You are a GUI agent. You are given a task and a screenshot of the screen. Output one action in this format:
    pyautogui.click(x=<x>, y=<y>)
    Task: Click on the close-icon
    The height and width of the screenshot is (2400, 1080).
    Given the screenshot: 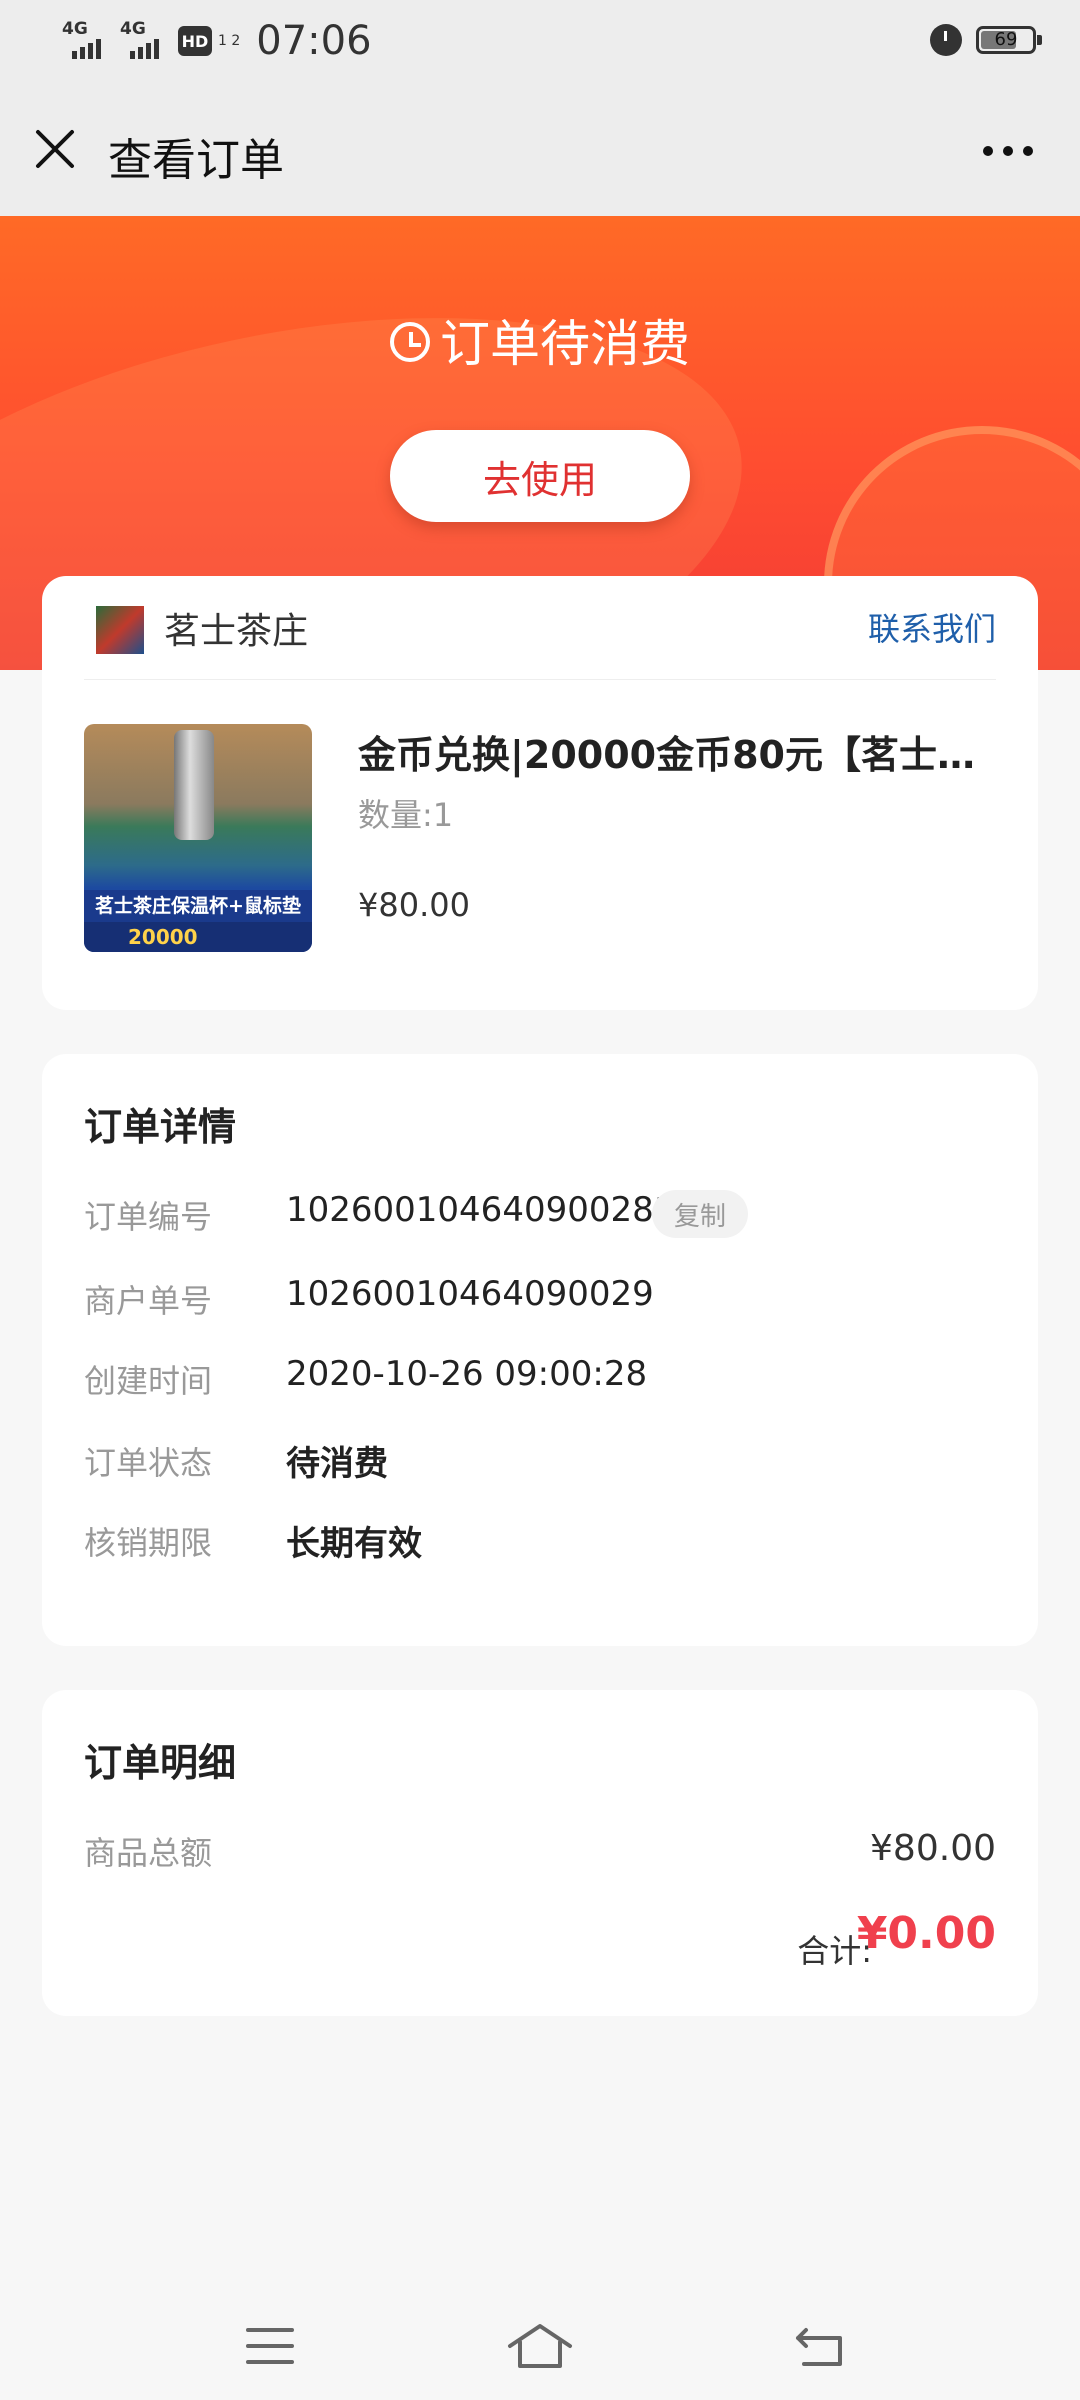 What is the action you would take?
    pyautogui.click(x=55, y=149)
    